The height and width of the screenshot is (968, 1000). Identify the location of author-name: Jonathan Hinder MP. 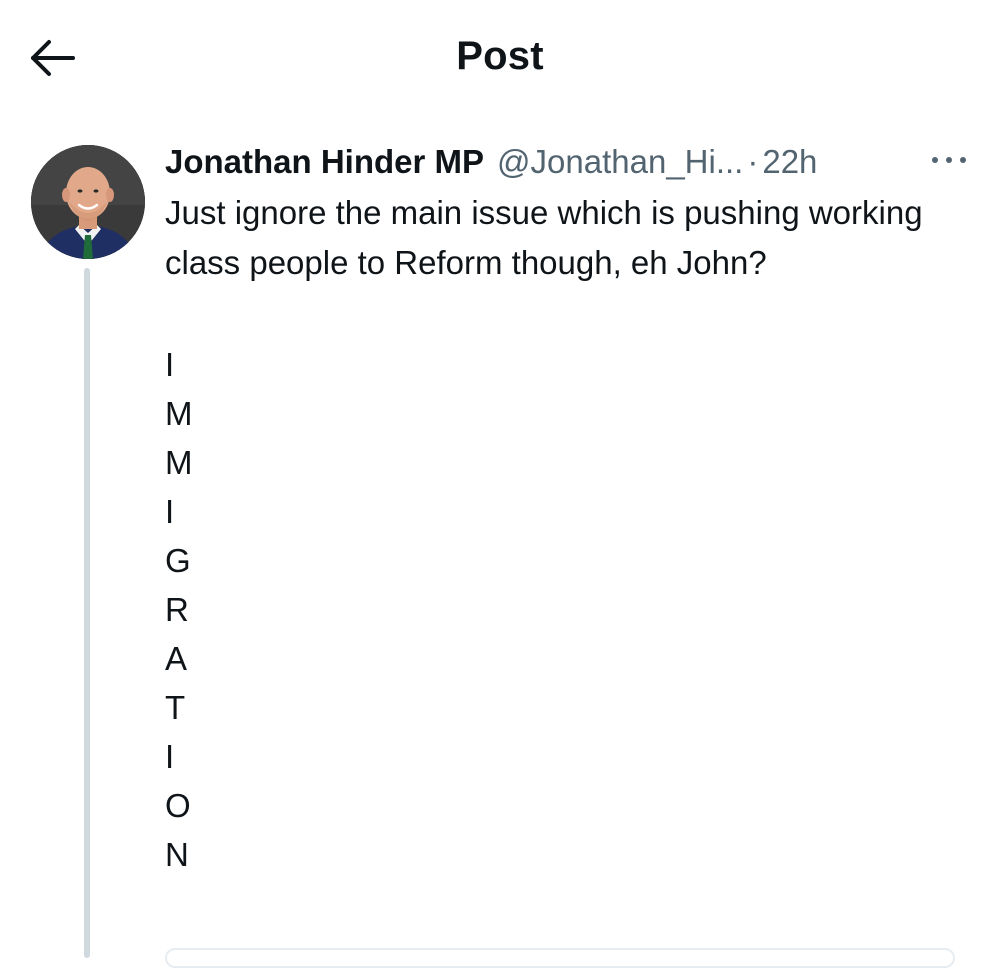
(324, 162).